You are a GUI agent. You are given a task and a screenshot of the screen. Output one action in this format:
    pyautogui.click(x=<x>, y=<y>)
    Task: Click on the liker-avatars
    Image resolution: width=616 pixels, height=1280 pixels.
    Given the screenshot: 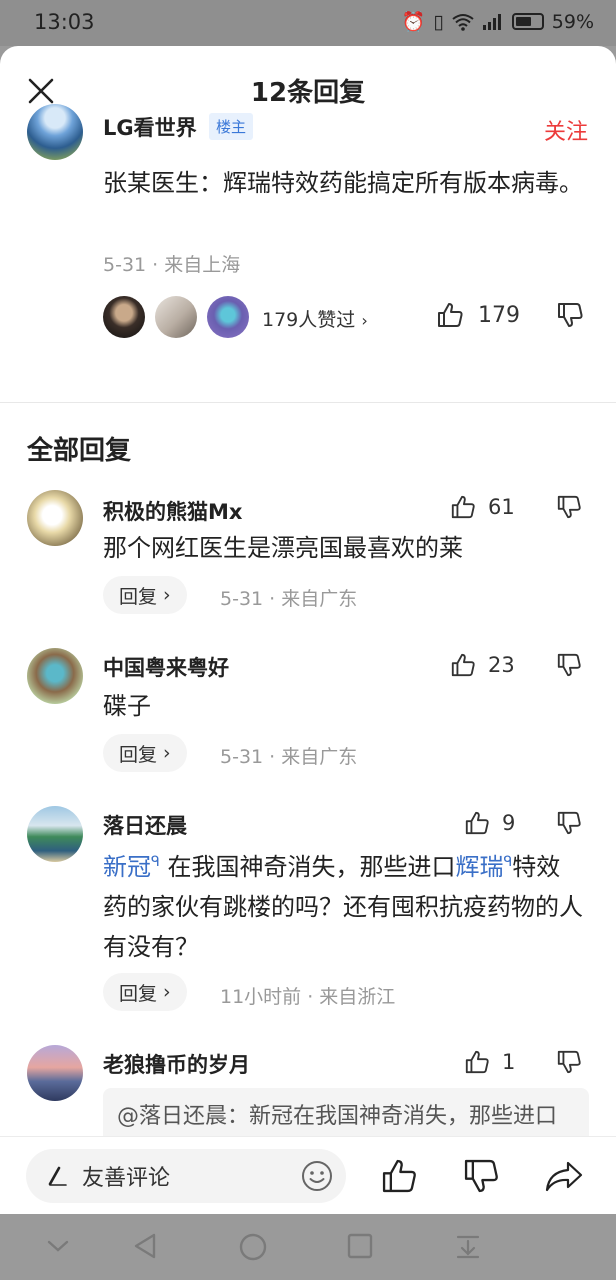 What is the action you would take?
    pyautogui.click(x=181, y=317)
    